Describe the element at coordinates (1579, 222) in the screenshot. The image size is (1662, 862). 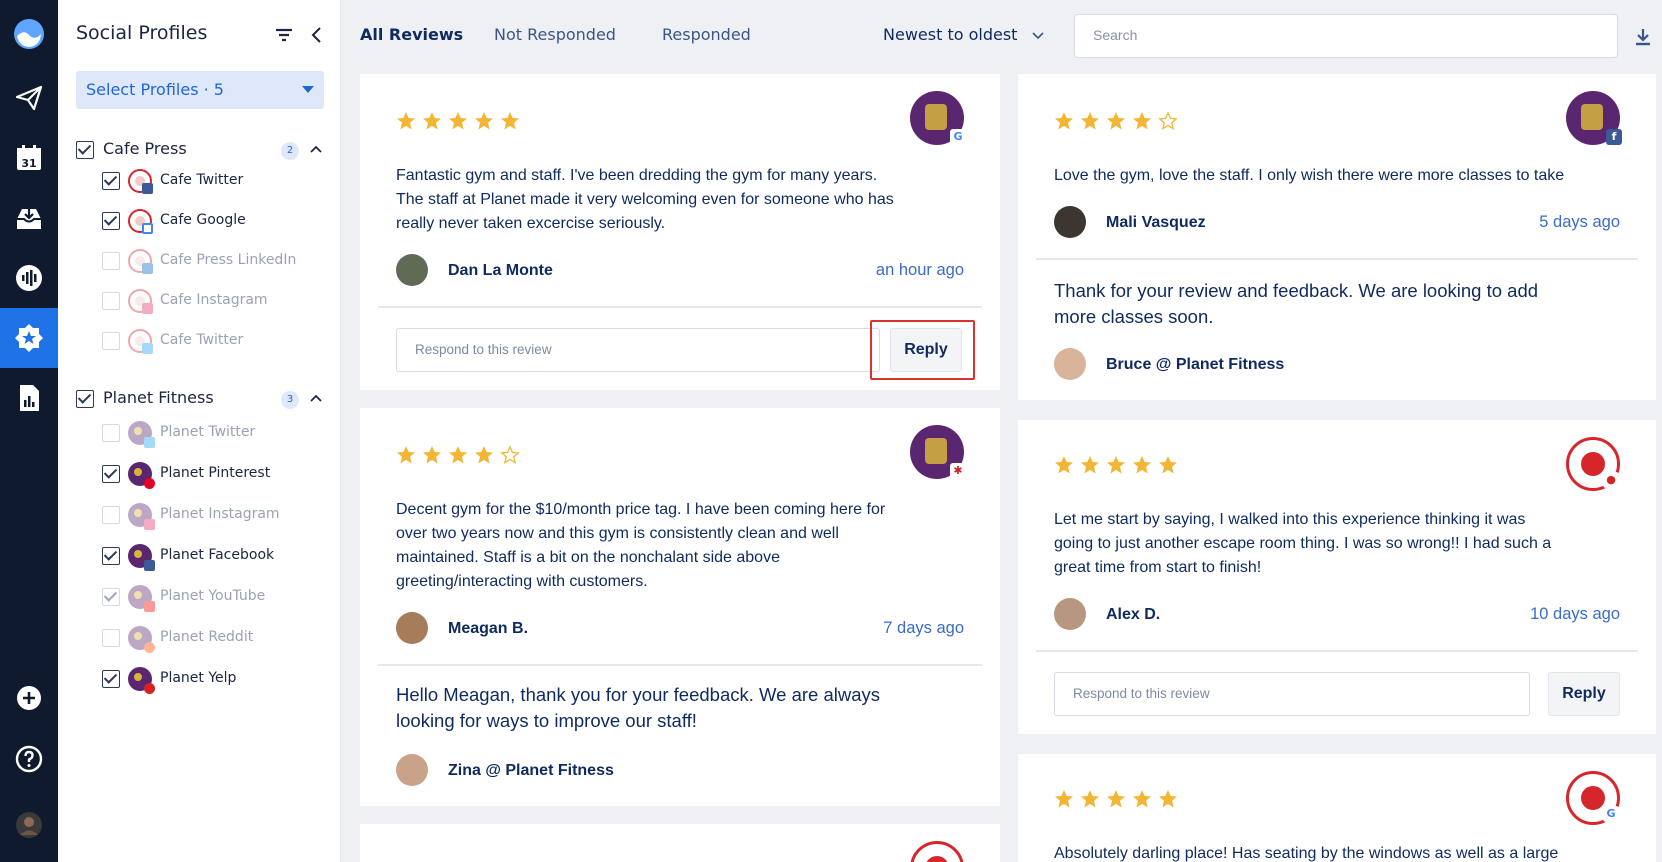
I see `review-time: 5 days ago` at that location.